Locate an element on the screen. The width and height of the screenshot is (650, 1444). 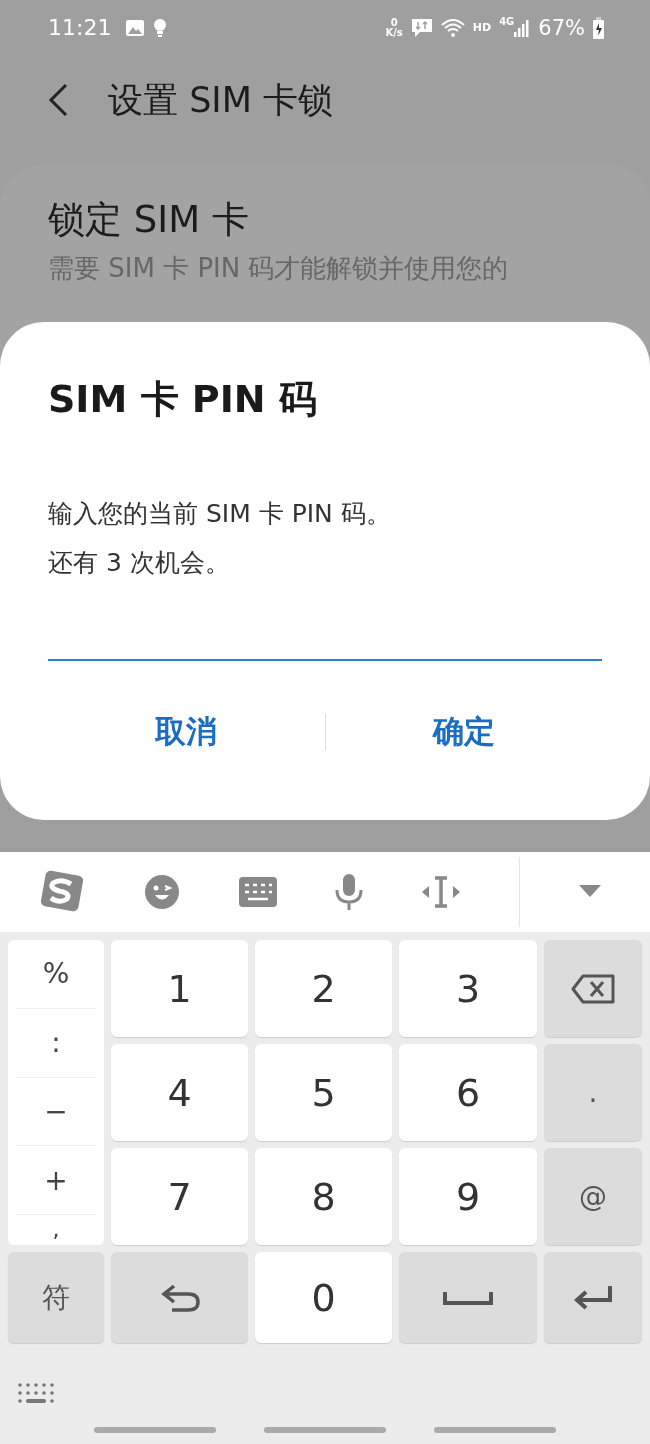
backspace-key is located at coordinates (593, 988).